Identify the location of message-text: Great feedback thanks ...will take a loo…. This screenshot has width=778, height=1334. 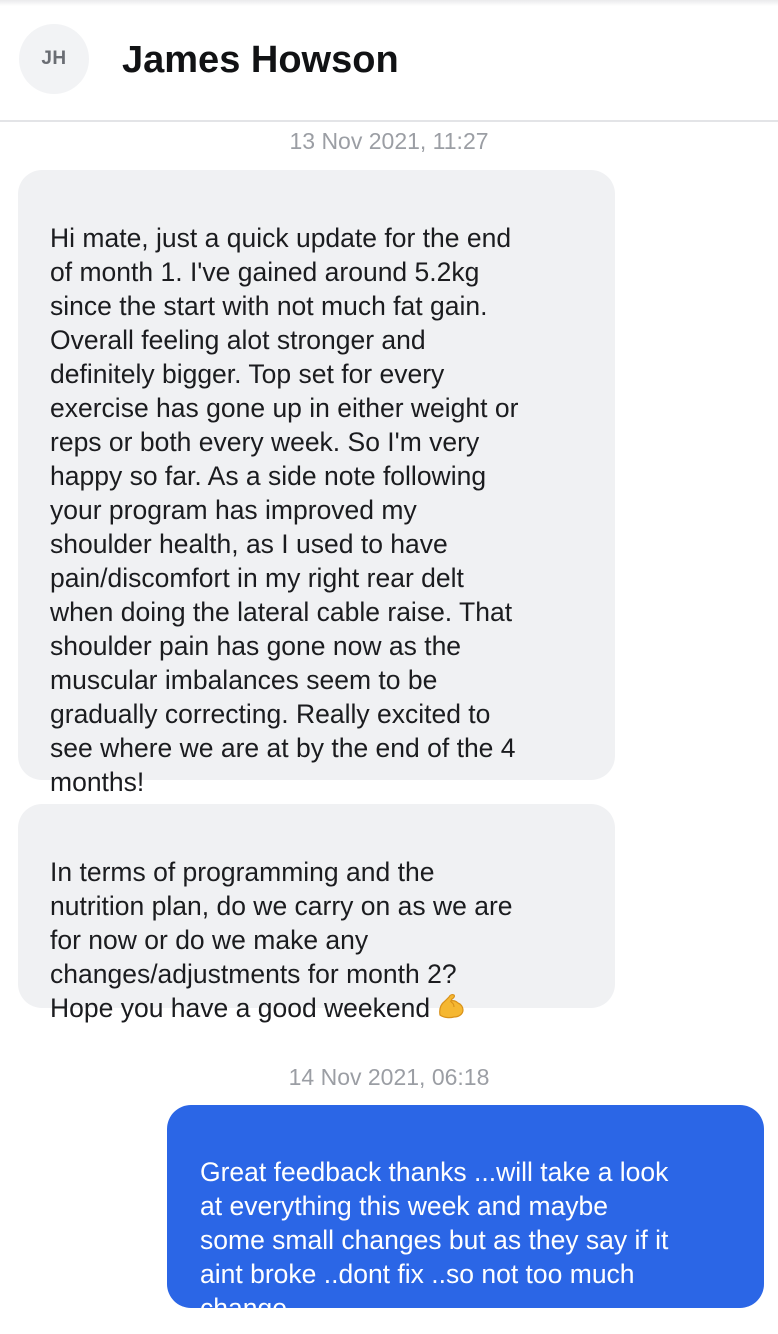
(434, 1240).